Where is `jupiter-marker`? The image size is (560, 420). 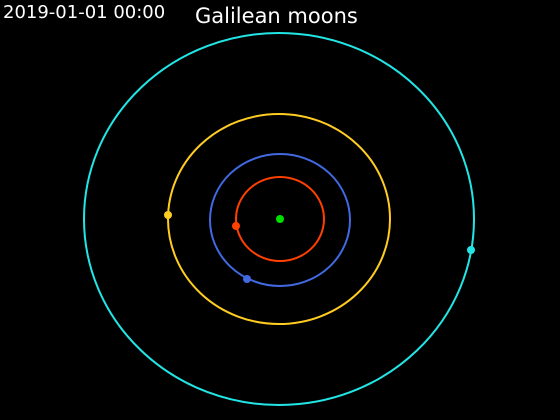 jupiter-marker is located at coordinates (280, 219).